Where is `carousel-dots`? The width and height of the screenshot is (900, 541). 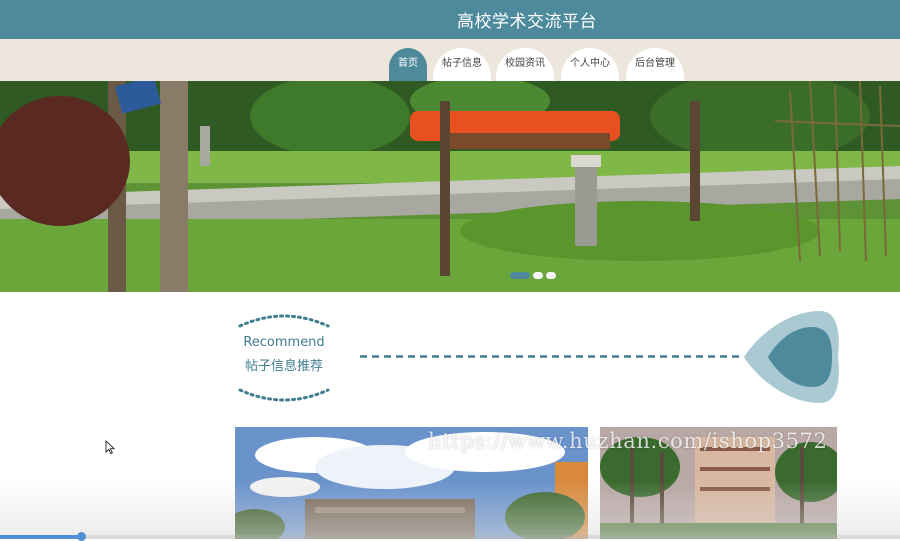 carousel-dots is located at coordinates (533, 276).